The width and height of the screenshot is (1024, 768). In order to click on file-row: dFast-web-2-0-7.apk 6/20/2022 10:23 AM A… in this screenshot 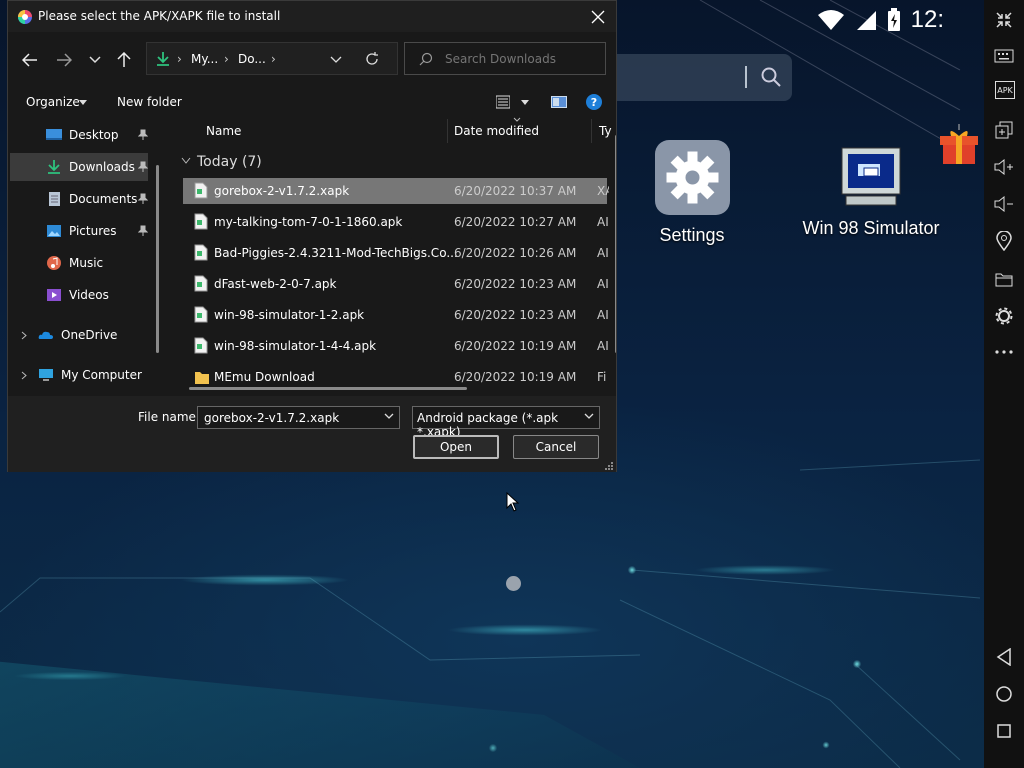, I will do `click(396, 284)`.